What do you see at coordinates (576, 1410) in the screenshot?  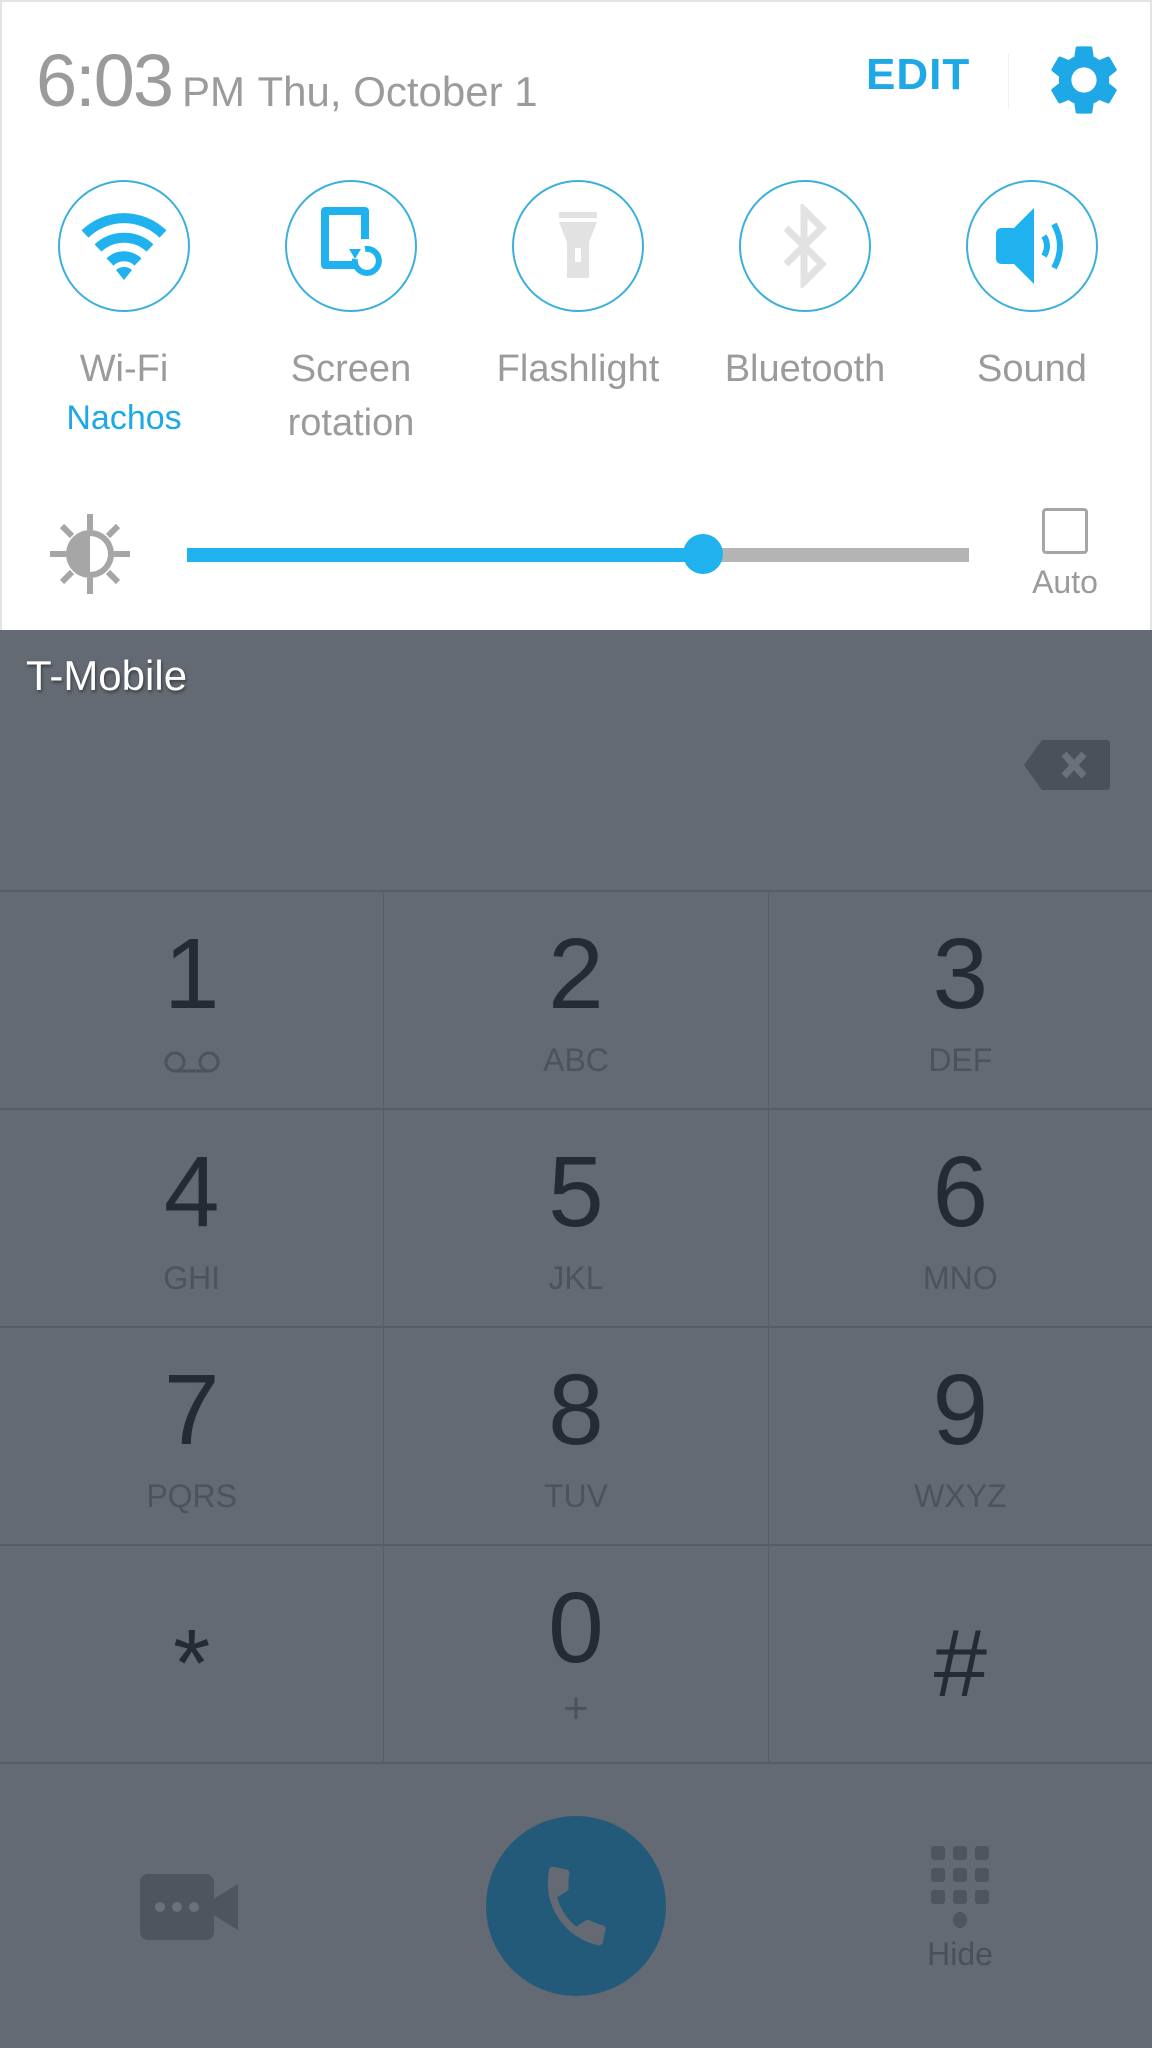 I see `key-digit: 8` at bounding box center [576, 1410].